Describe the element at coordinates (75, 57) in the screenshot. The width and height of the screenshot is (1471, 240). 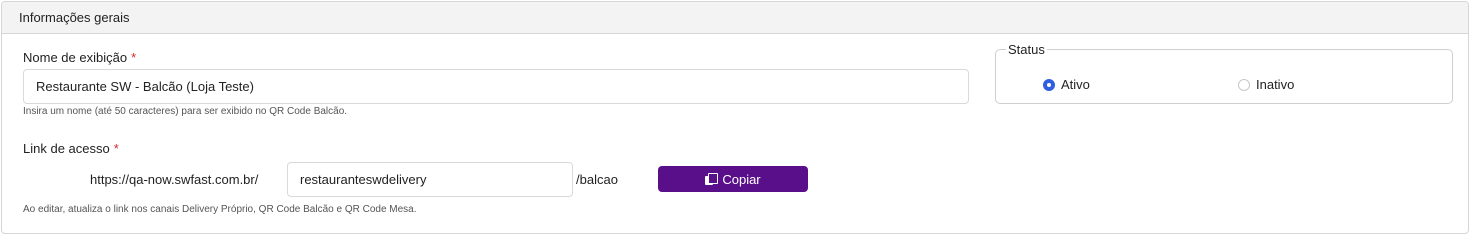
I see `display-name-label-text: Nome de exibição` at that location.